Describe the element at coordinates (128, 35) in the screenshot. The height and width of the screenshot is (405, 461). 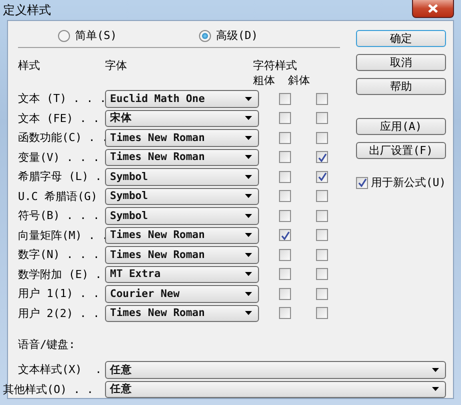
I see `mode-radio: 简单(S)` at that location.